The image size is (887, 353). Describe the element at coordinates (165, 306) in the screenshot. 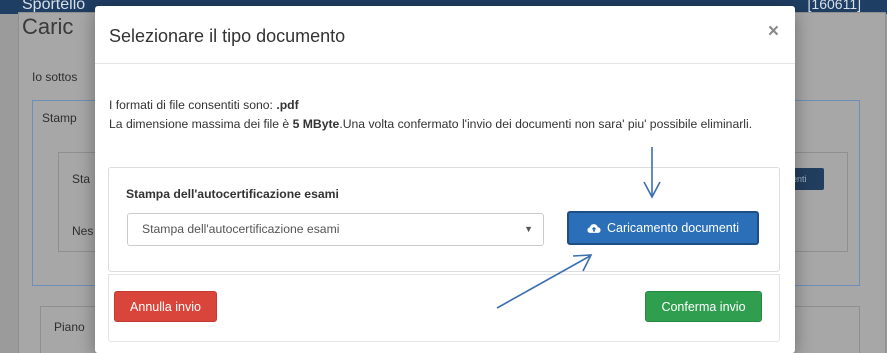

I see `cancel-submission-button: Annulla invio` at that location.